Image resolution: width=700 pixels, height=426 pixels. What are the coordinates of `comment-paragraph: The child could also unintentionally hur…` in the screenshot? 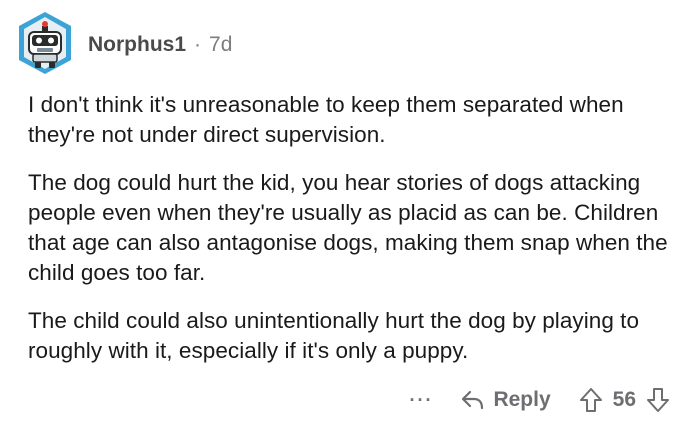 It's located at (334, 335).